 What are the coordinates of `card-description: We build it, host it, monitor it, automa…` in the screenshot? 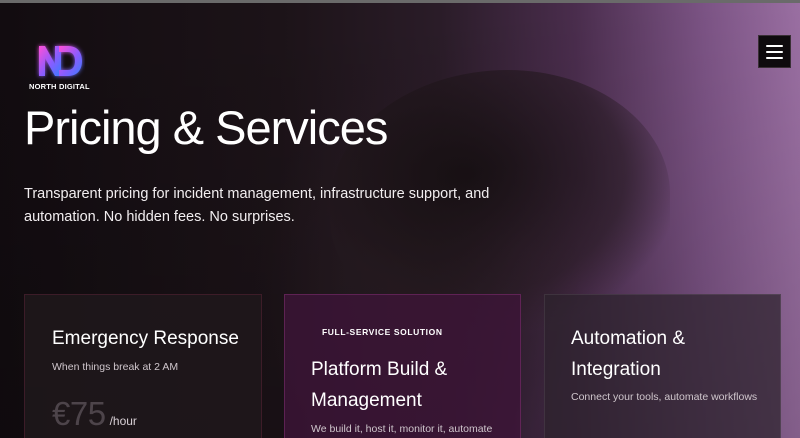 It's located at (402, 429).